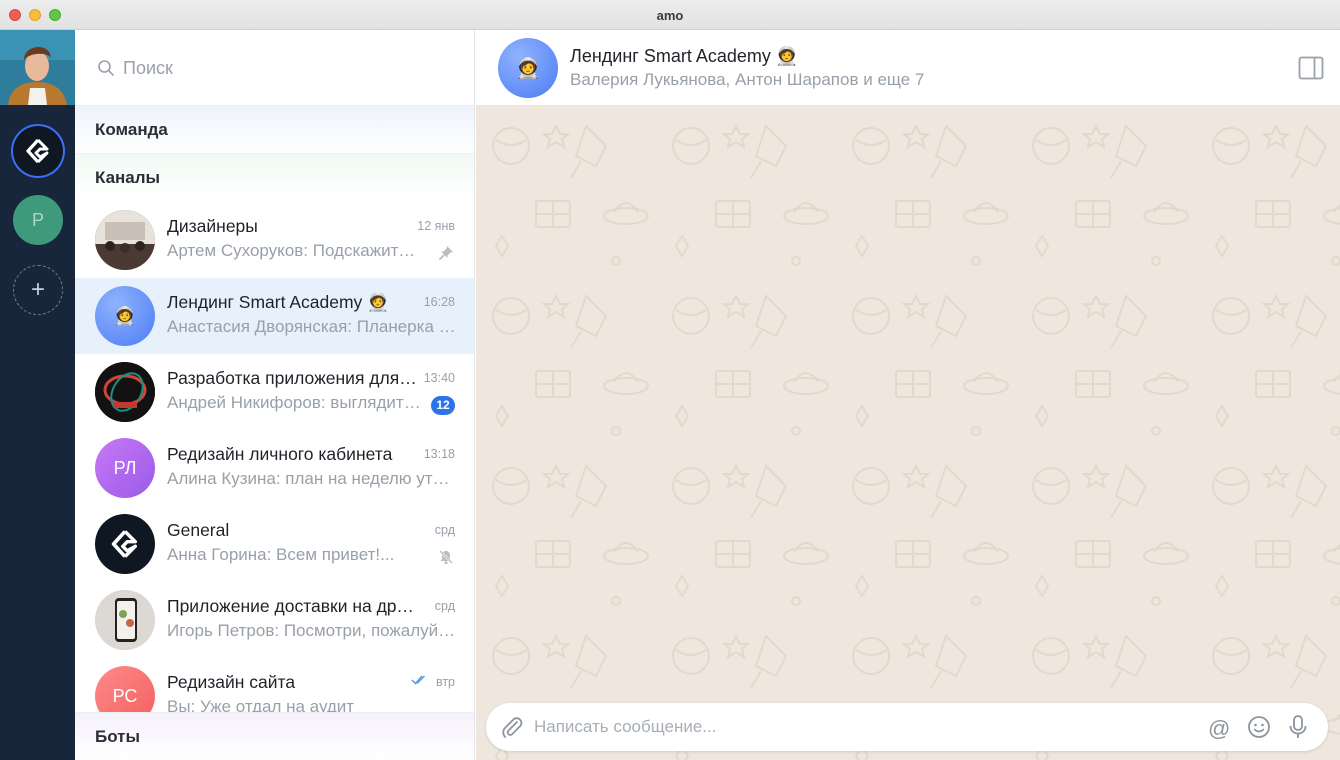  What do you see at coordinates (1219, 729) in the screenshot?
I see `mention-icon: @` at bounding box center [1219, 729].